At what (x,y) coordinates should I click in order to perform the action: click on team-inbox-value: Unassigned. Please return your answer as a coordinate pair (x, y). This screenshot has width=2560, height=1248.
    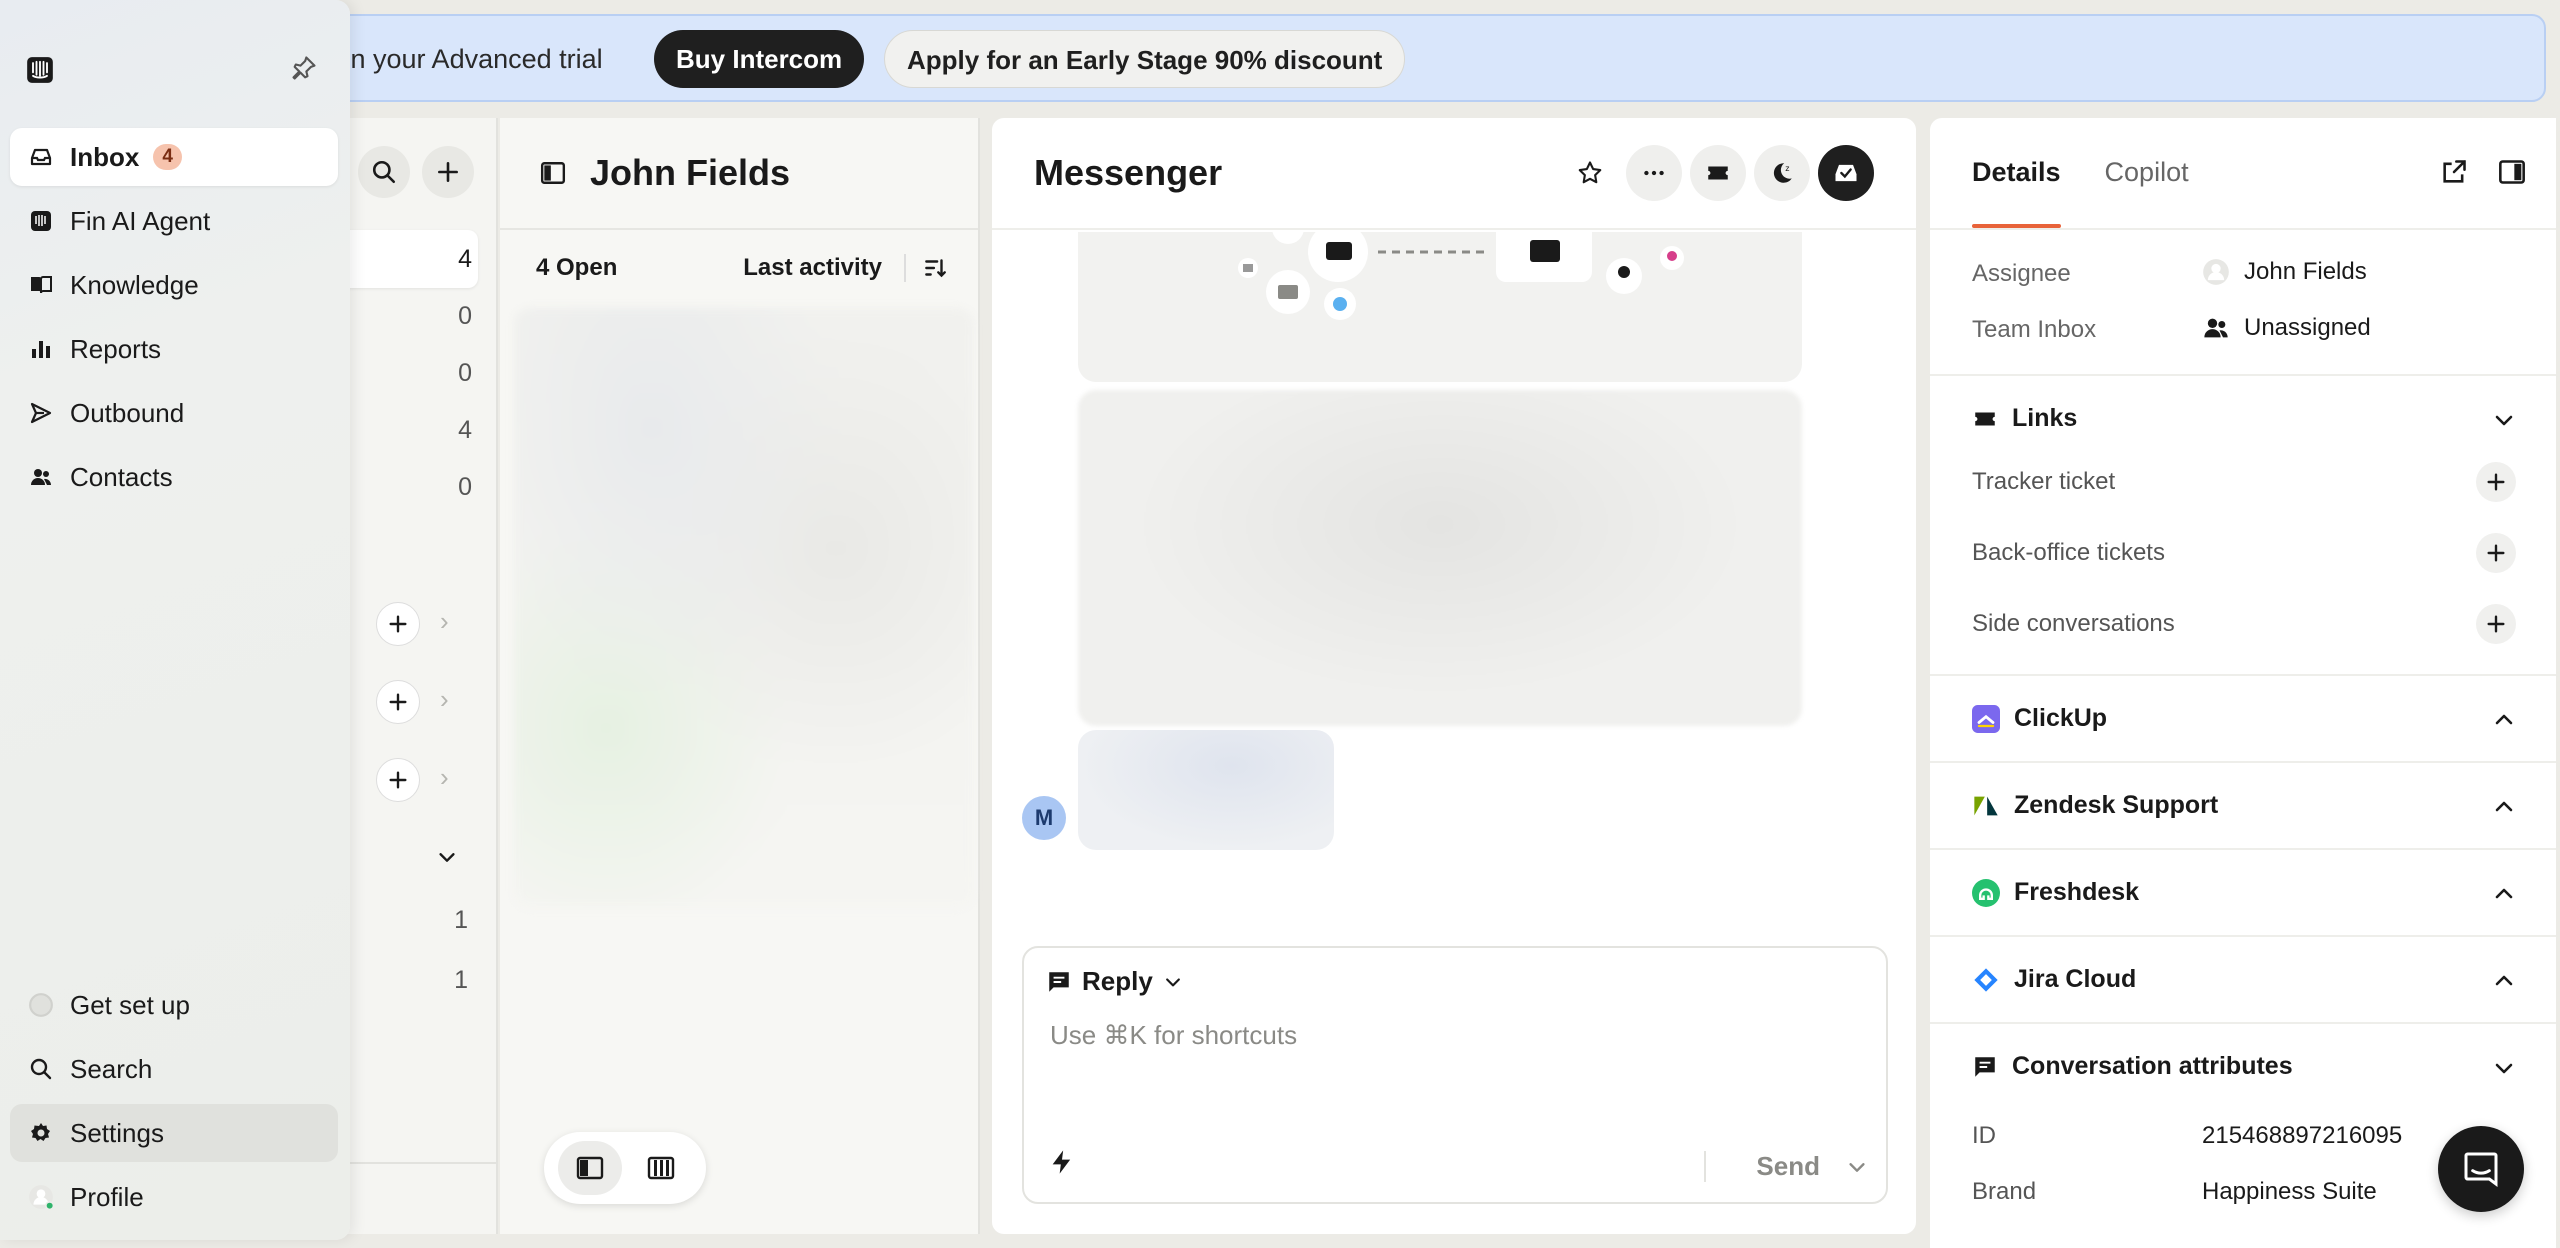
    Looking at the image, I should click on (2286, 328).